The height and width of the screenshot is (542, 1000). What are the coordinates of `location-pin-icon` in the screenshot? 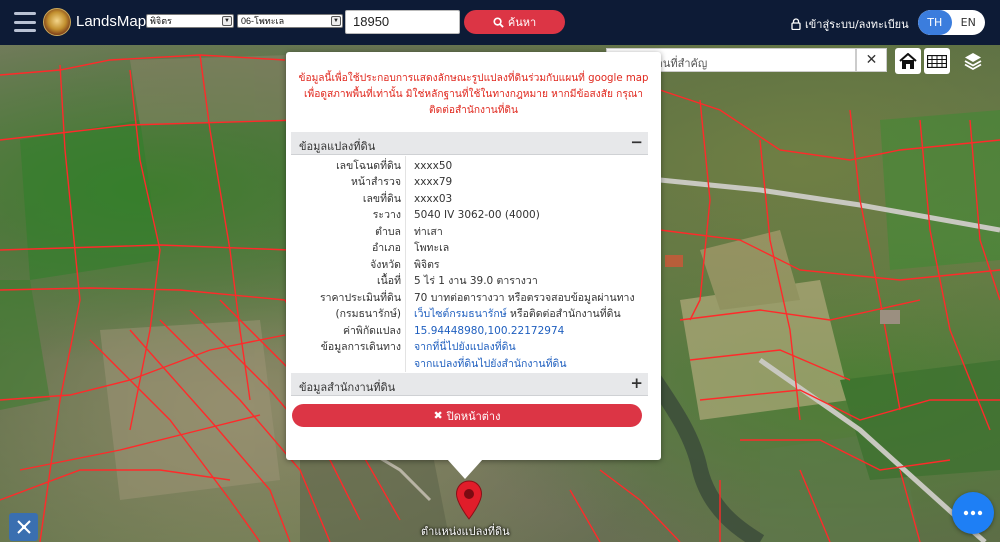 It's located at (469, 500).